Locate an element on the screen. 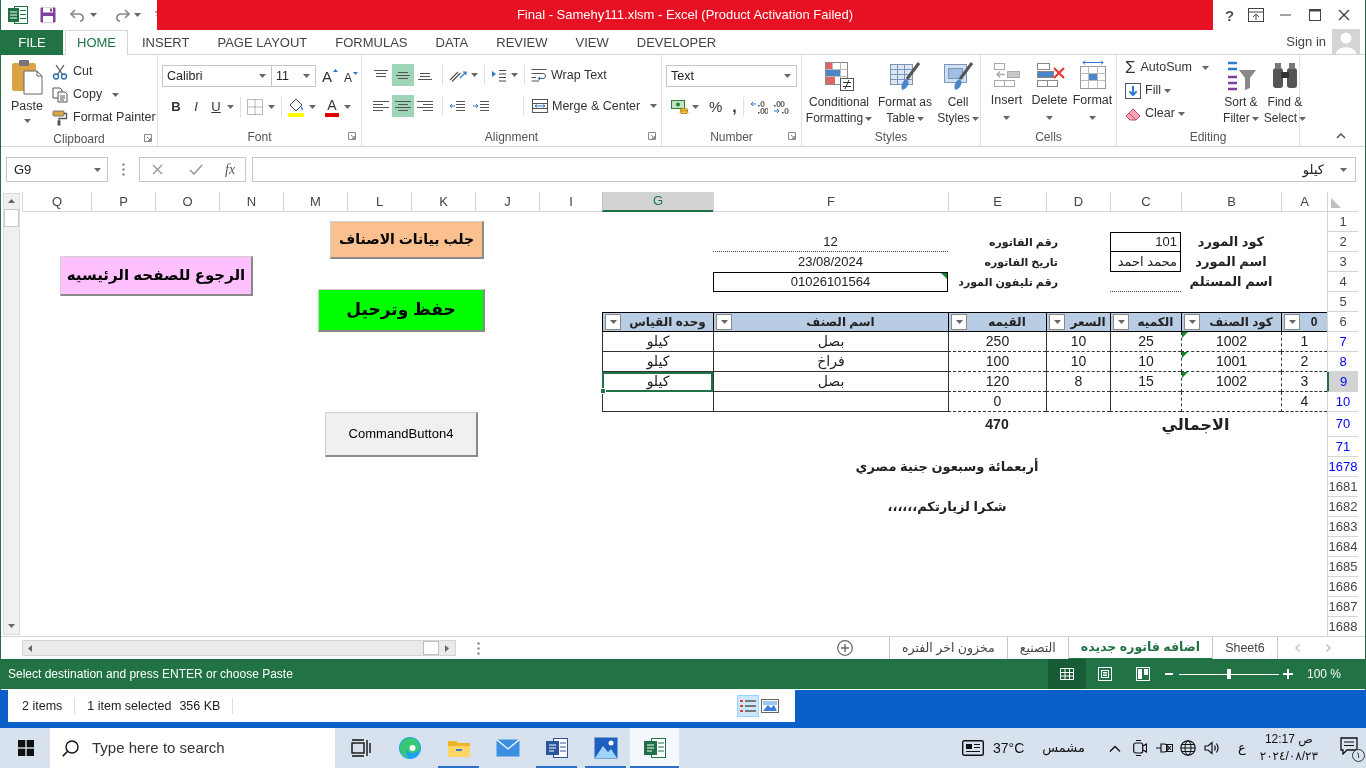 Image resolution: width=1366 pixels, height=768 pixels. column-header: D is located at coordinates (1078, 202).